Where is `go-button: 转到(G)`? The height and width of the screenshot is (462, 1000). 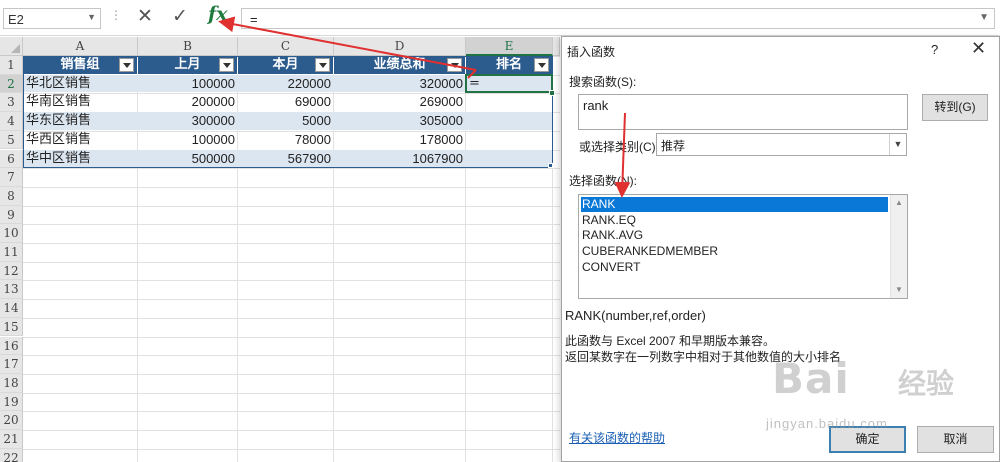
go-button: 转到(G) is located at coordinates (955, 107).